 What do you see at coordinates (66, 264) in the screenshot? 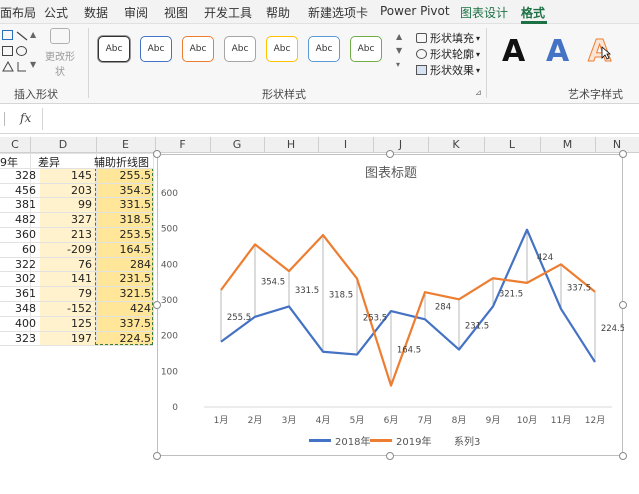
I see `cell-d: 76` at bounding box center [66, 264].